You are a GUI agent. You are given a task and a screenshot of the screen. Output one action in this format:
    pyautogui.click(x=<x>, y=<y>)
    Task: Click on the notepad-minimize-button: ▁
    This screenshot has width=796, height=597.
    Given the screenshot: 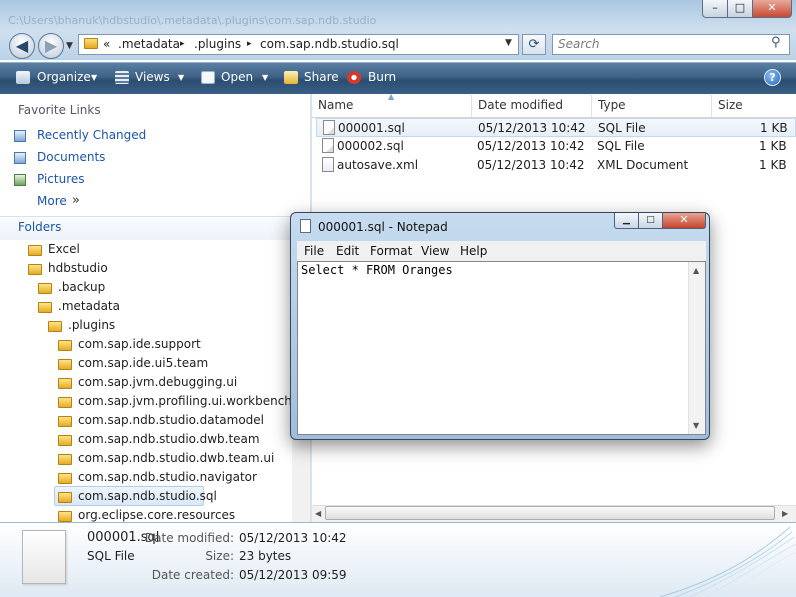 What is the action you would take?
    pyautogui.click(x=626, y=221)
    